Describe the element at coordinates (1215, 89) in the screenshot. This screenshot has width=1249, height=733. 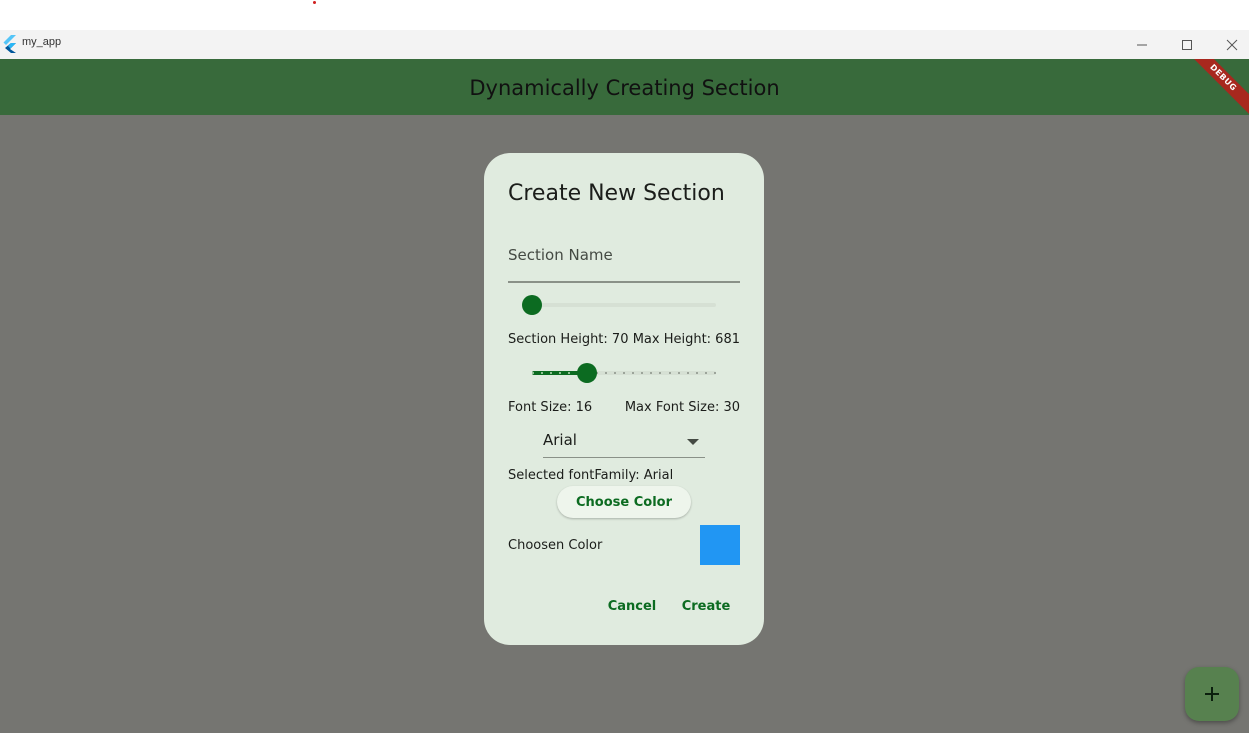
I see `debug-banner: DEBUG` at that location.